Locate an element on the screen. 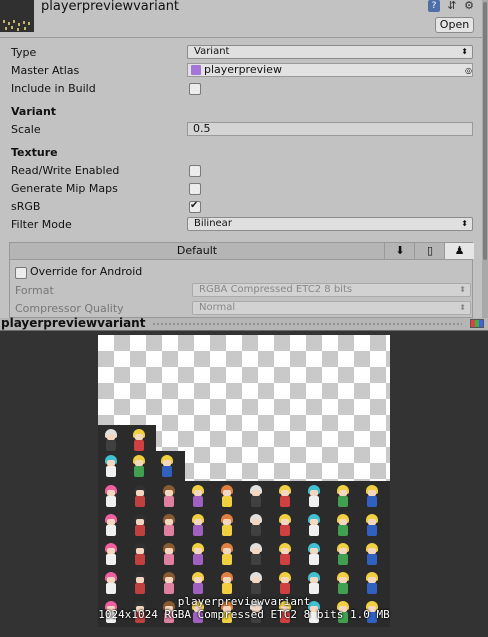 This screenshot has width=488, height=637. master-atlas-label: Master Atlas is located at coordinates (45, 70).